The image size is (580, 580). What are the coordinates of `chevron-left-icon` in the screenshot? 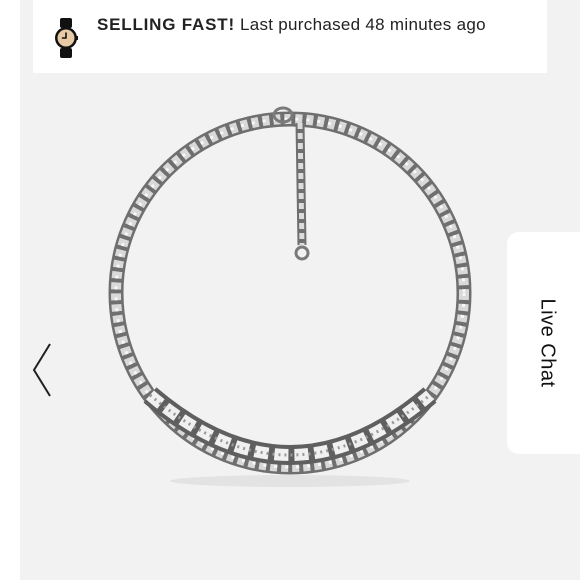 It's located at (42, 370).